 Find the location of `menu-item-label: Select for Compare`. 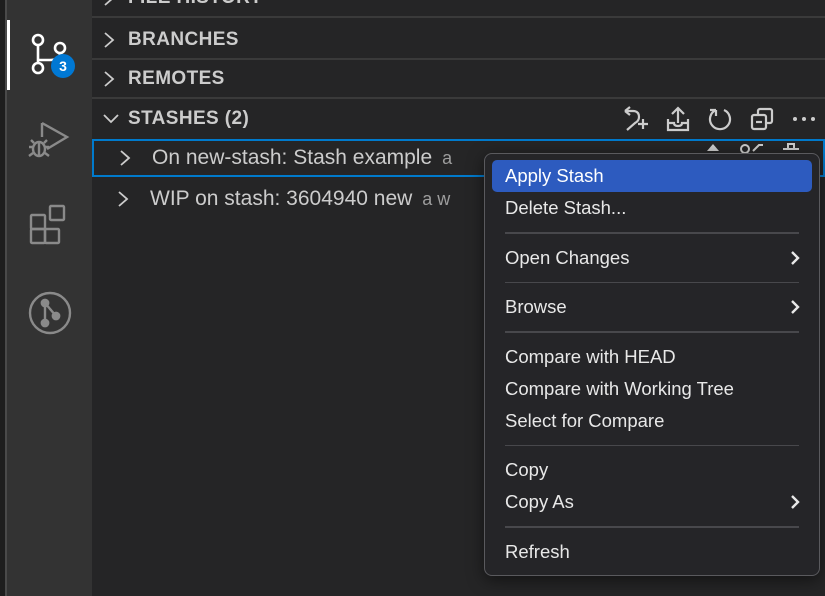

menu-item-label: Select for Compare is located at coordinates (585, 420).